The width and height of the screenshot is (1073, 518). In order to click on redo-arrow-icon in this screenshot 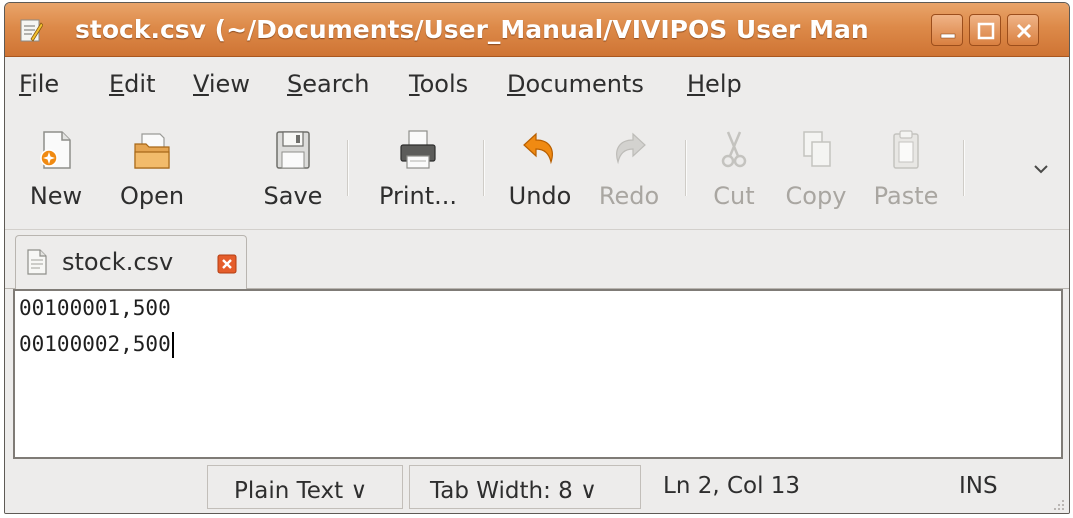, I will do `click(631, 148)`.